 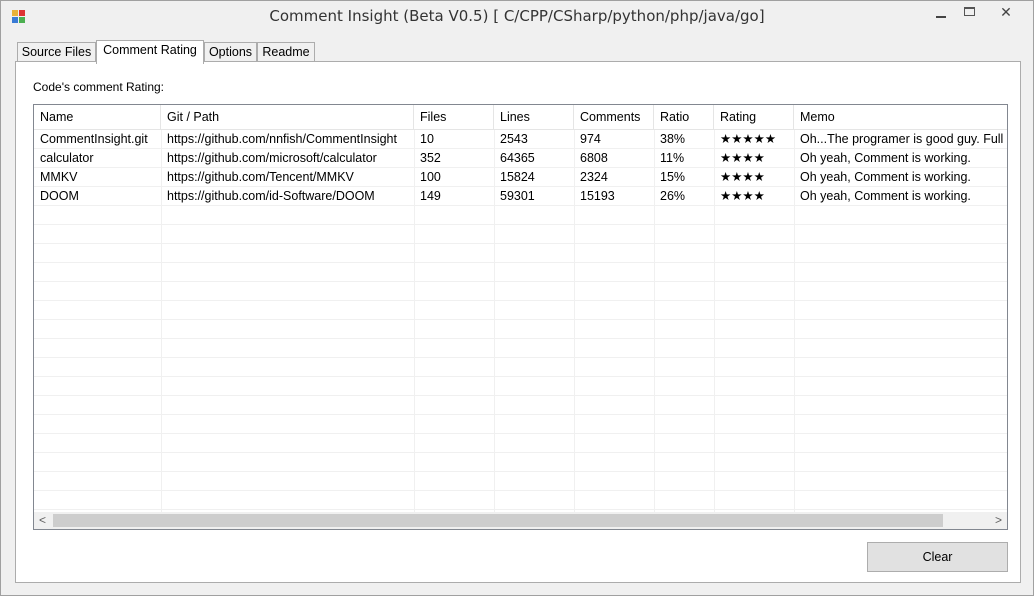 I want to click on tab-readme: Readme, so click(x=286, y=52).